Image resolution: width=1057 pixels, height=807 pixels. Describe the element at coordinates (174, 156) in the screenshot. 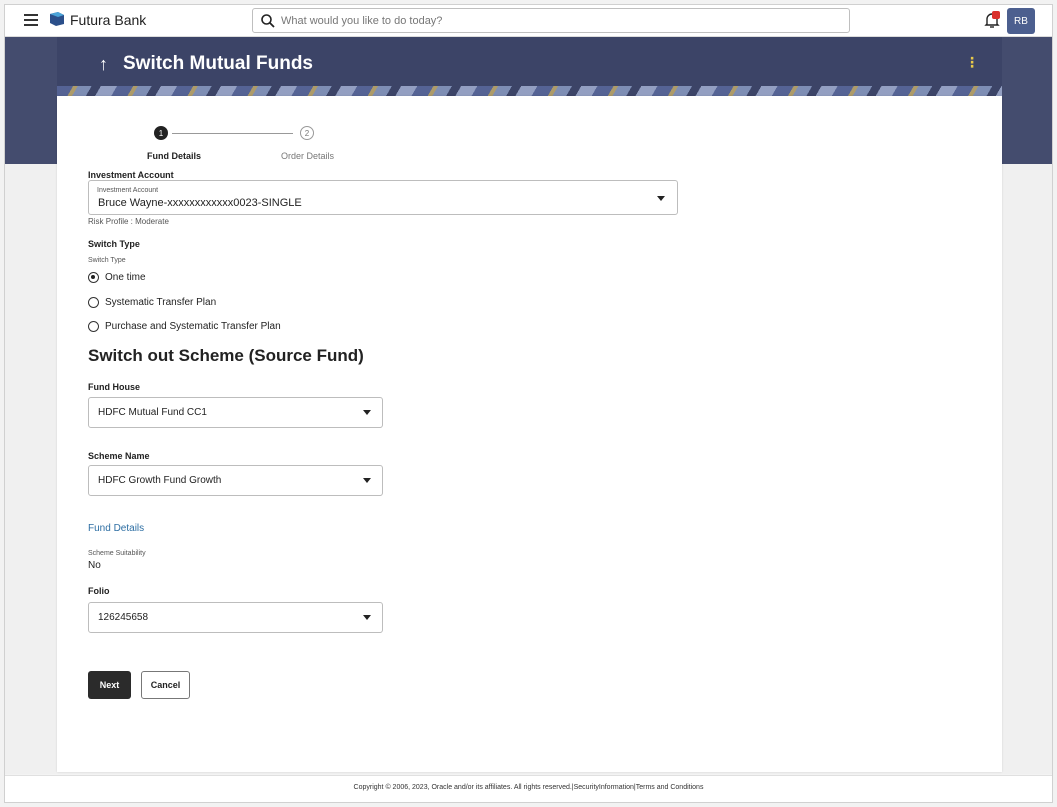

I see `step-1-label: Fund Details` at that location.